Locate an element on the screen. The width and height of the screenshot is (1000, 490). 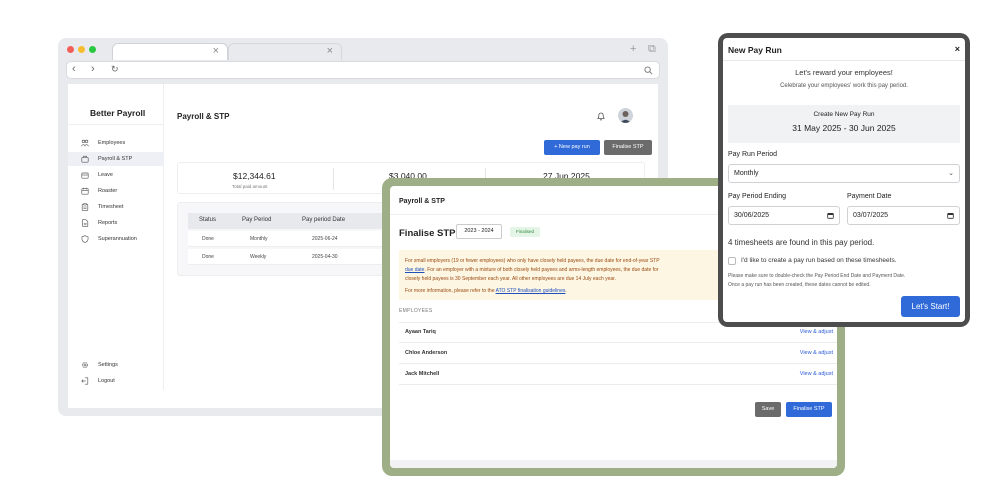
stp-header-title: Payroll & STP is located at coordinates (422, 201).